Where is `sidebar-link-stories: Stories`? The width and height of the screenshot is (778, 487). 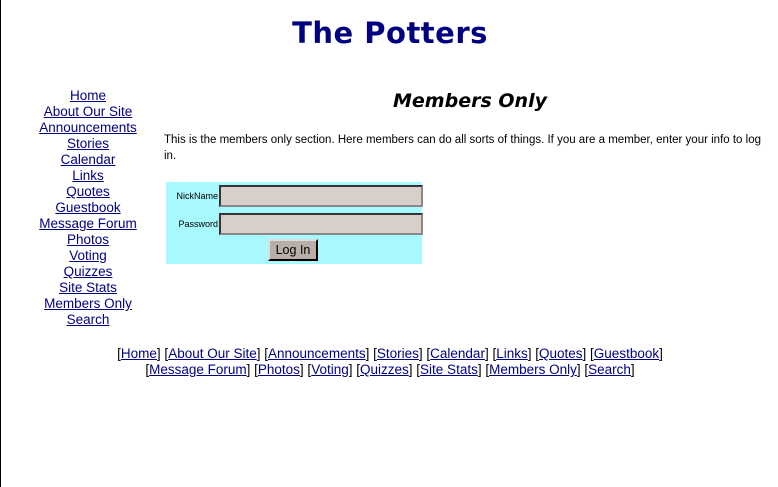
sidebar-link-stories: Stories is located at coordinates (88, 144).